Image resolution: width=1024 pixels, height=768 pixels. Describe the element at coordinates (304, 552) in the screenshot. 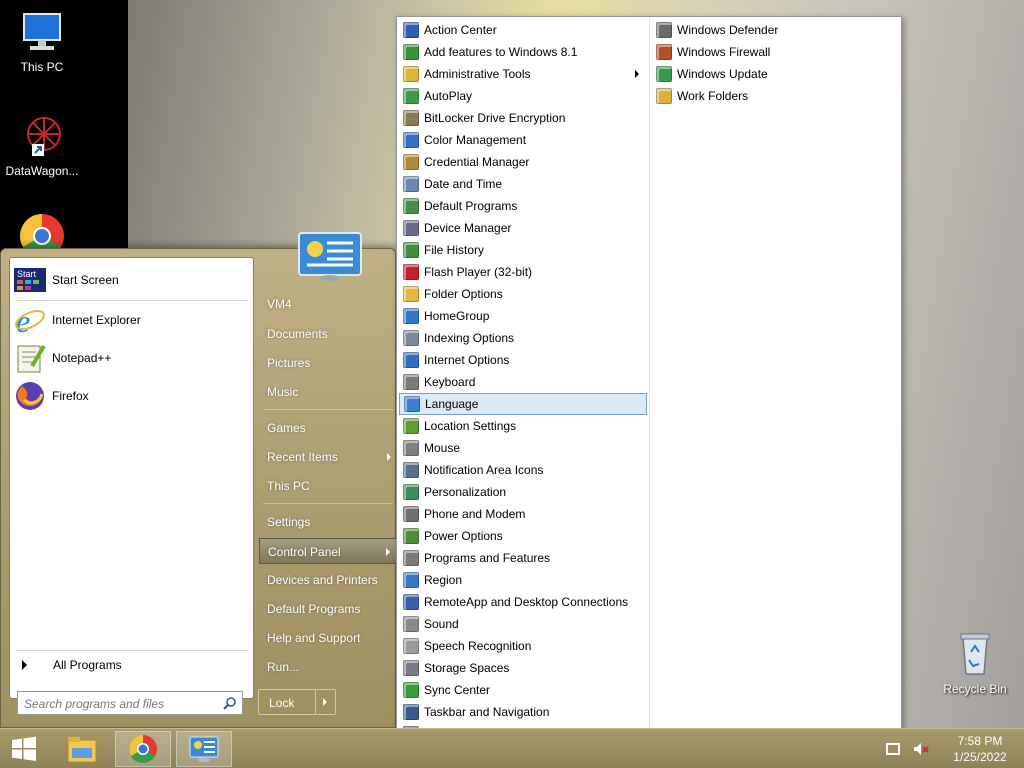

I see `right-item-label: Control Panel` at that location.